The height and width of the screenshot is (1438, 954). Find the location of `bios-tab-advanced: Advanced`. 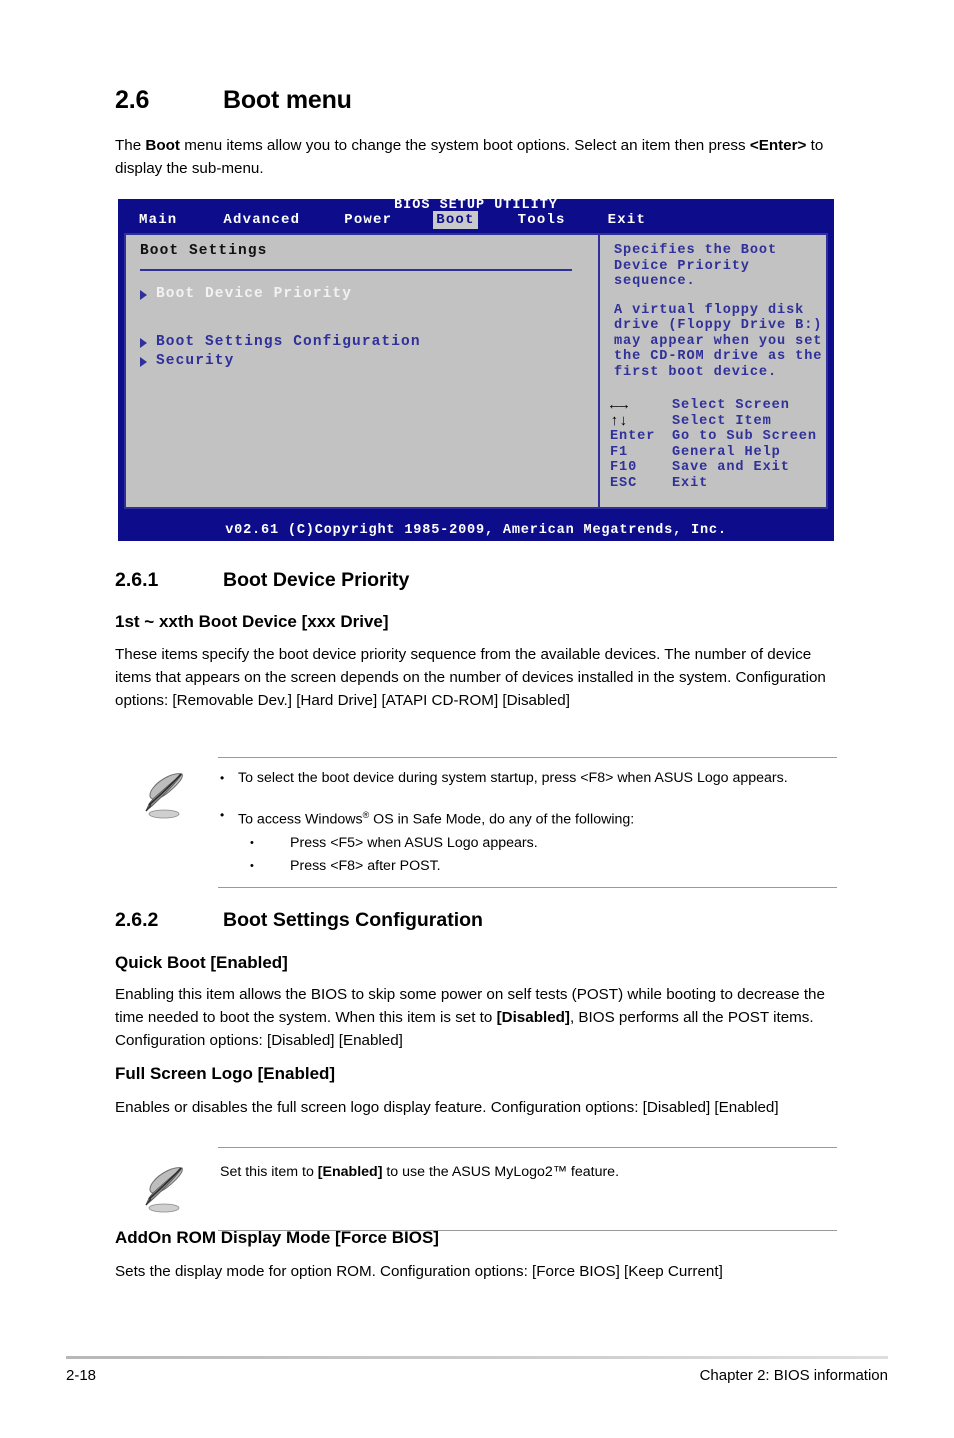

bios-tab-advanced: Advanced is located at coordinates (261, 220).